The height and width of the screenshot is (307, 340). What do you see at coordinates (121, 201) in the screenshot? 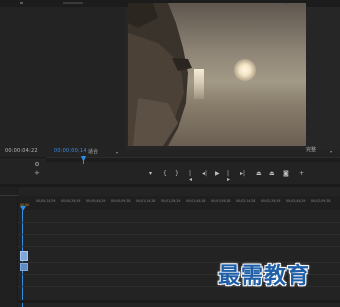
I see `ruler-tick-label: 00;00;59;28` at bounding box center [121, 201].